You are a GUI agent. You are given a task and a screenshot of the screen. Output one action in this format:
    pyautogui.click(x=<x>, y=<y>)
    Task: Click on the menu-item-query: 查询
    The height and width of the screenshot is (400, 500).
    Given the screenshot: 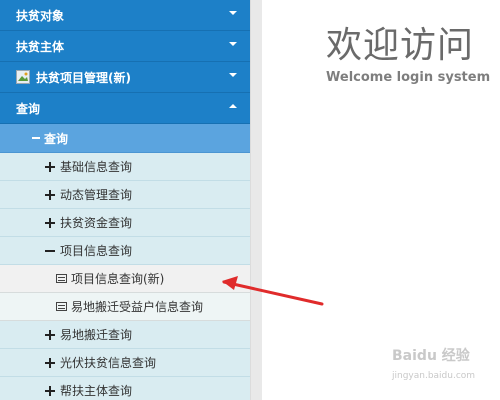 What is the action you would take?
    pyautogui.click(x=125, y=108)
    